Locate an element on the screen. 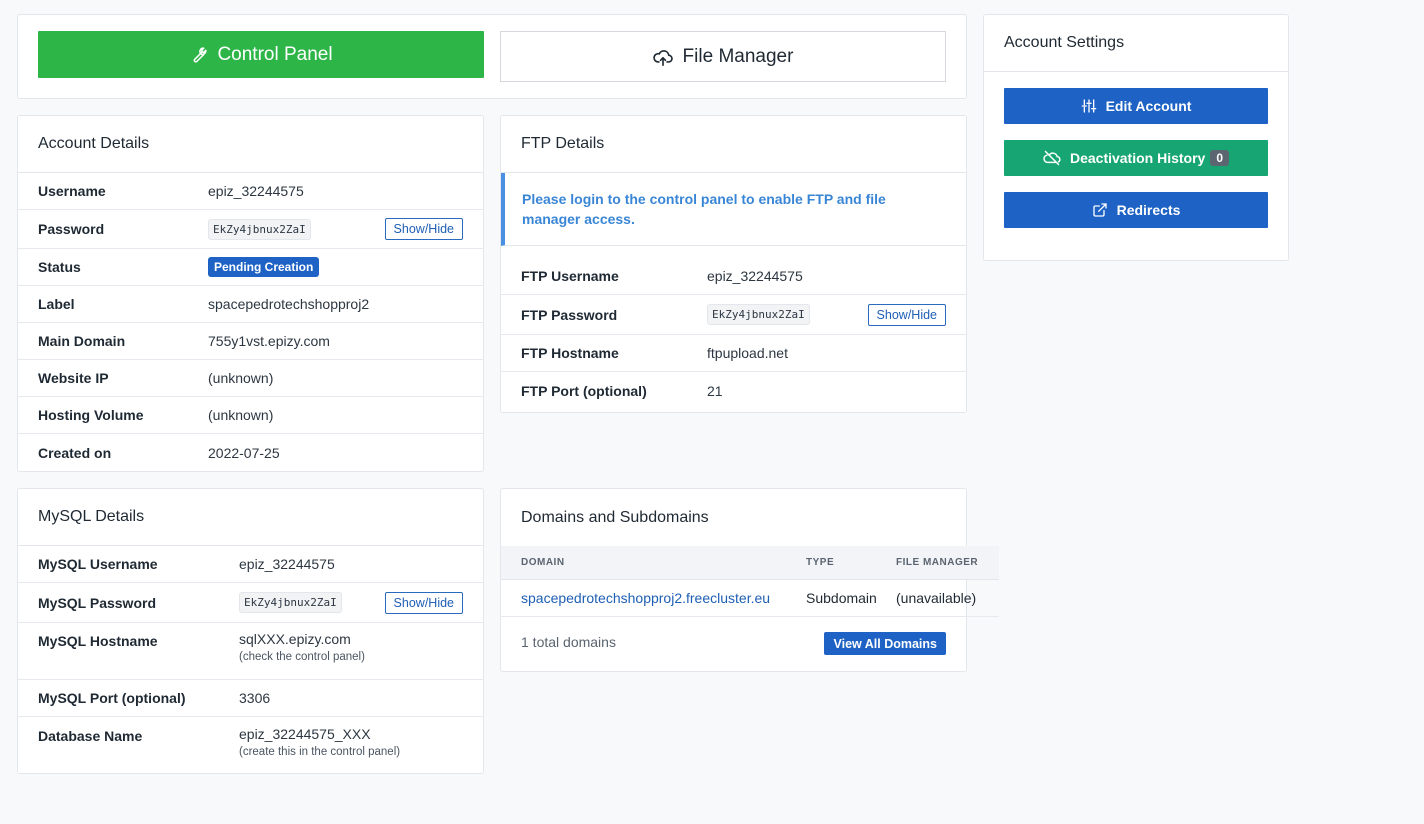 The image size is (1424, 824). database-name-label: Database Name is located at coordinates (90, 736).